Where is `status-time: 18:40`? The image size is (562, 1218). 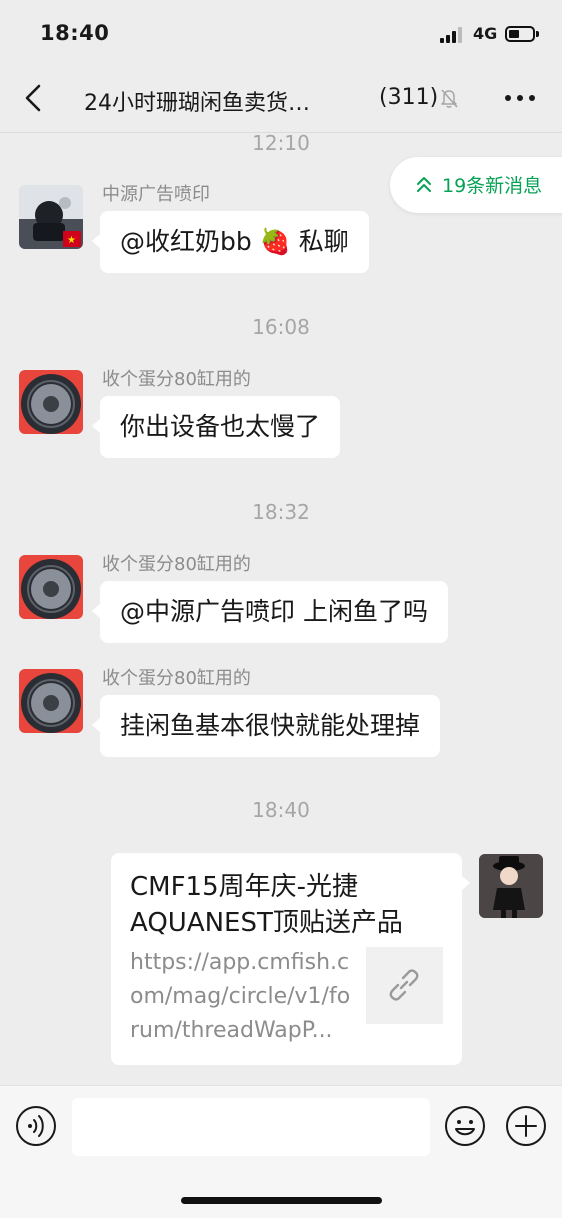 status-time: 18:40 is located at coordinates (75, 33).